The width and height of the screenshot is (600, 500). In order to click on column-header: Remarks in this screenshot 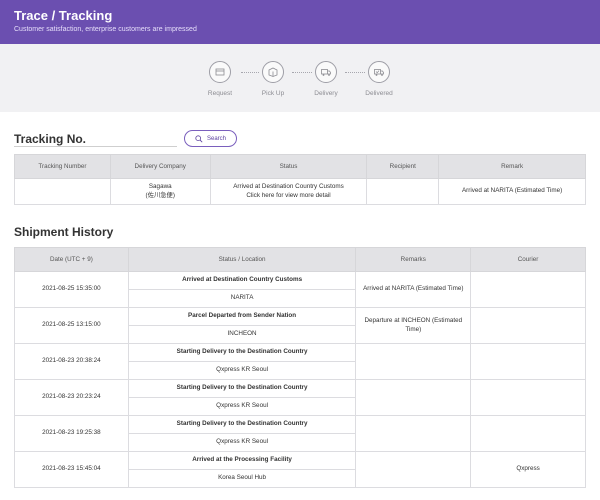, I will do `click(413, 259)`.